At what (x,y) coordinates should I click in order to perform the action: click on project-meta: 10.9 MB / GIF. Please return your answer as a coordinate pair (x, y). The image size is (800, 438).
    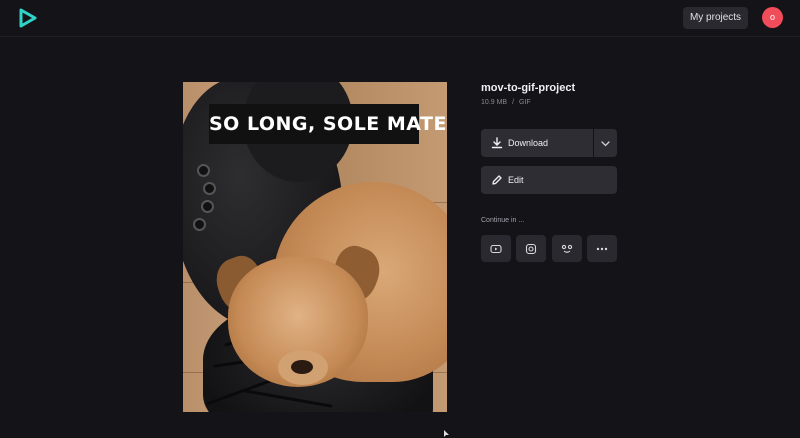
    Looking at the image, I should click on (506, 102).